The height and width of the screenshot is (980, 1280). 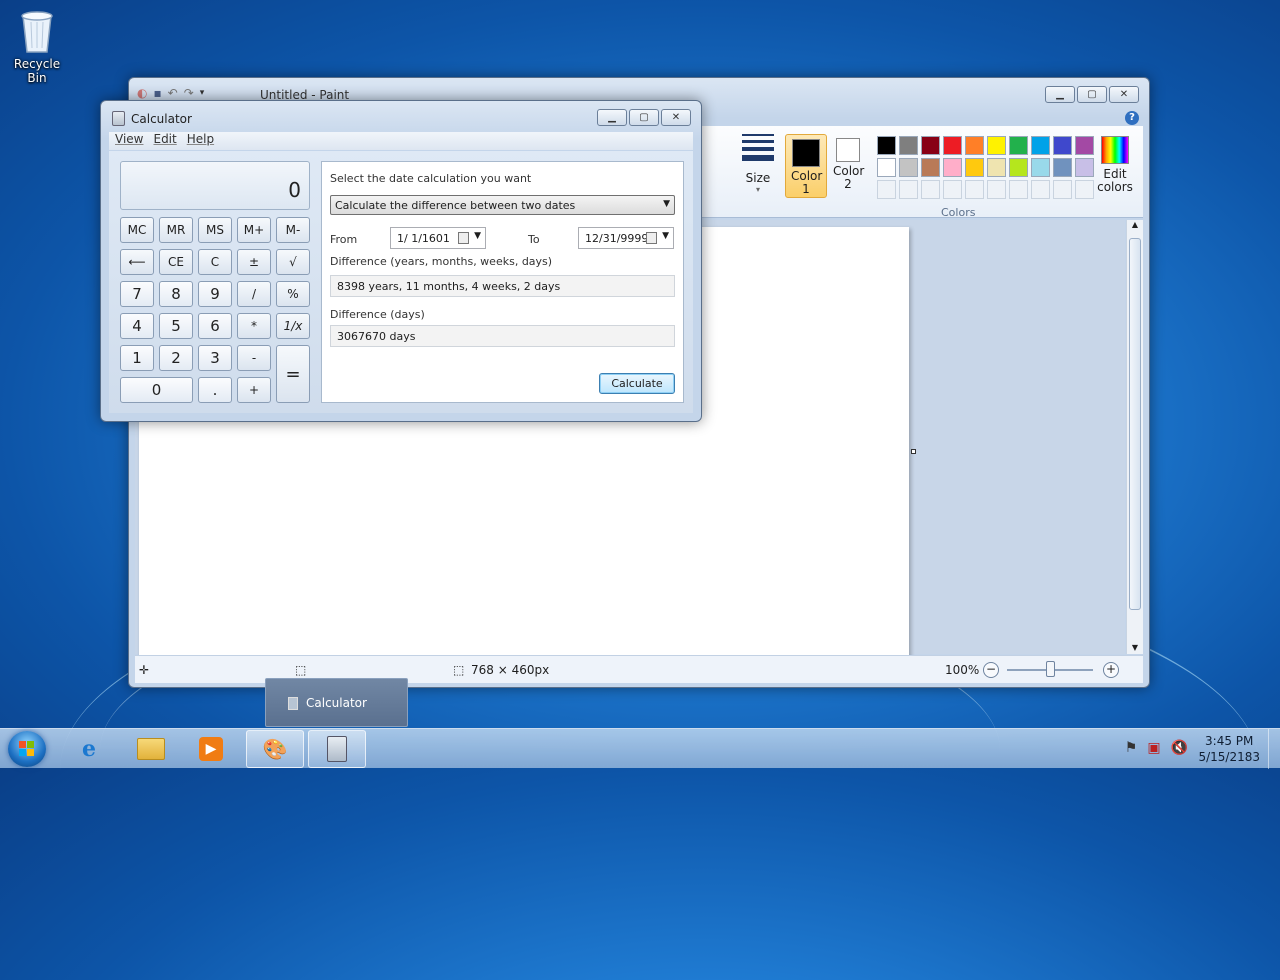 I want to click on key-decimal: ., so click(x=215, y=390).